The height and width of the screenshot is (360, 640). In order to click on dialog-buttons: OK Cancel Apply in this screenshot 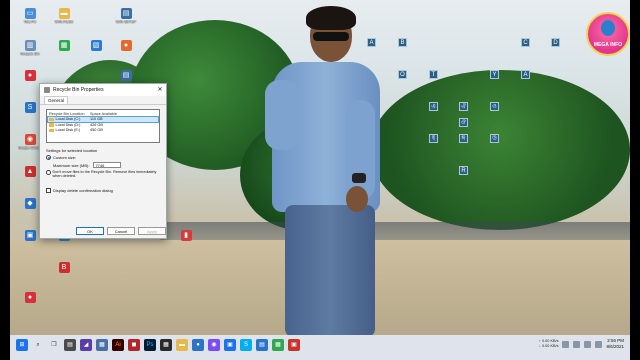, I will do `click(121, 231)`.